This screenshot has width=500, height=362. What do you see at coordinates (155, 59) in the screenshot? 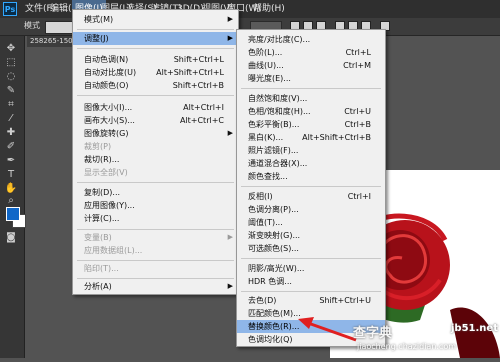
I see `menu-item-auto-tone: 自动色调(N) Shift+Ctrl+L` at bounding box center [155, 59].